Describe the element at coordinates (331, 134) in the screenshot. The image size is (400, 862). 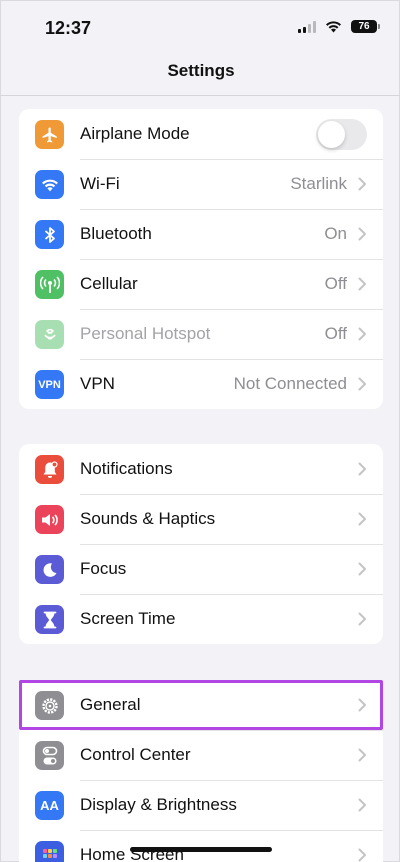
I see `toggle-knob` at that location.